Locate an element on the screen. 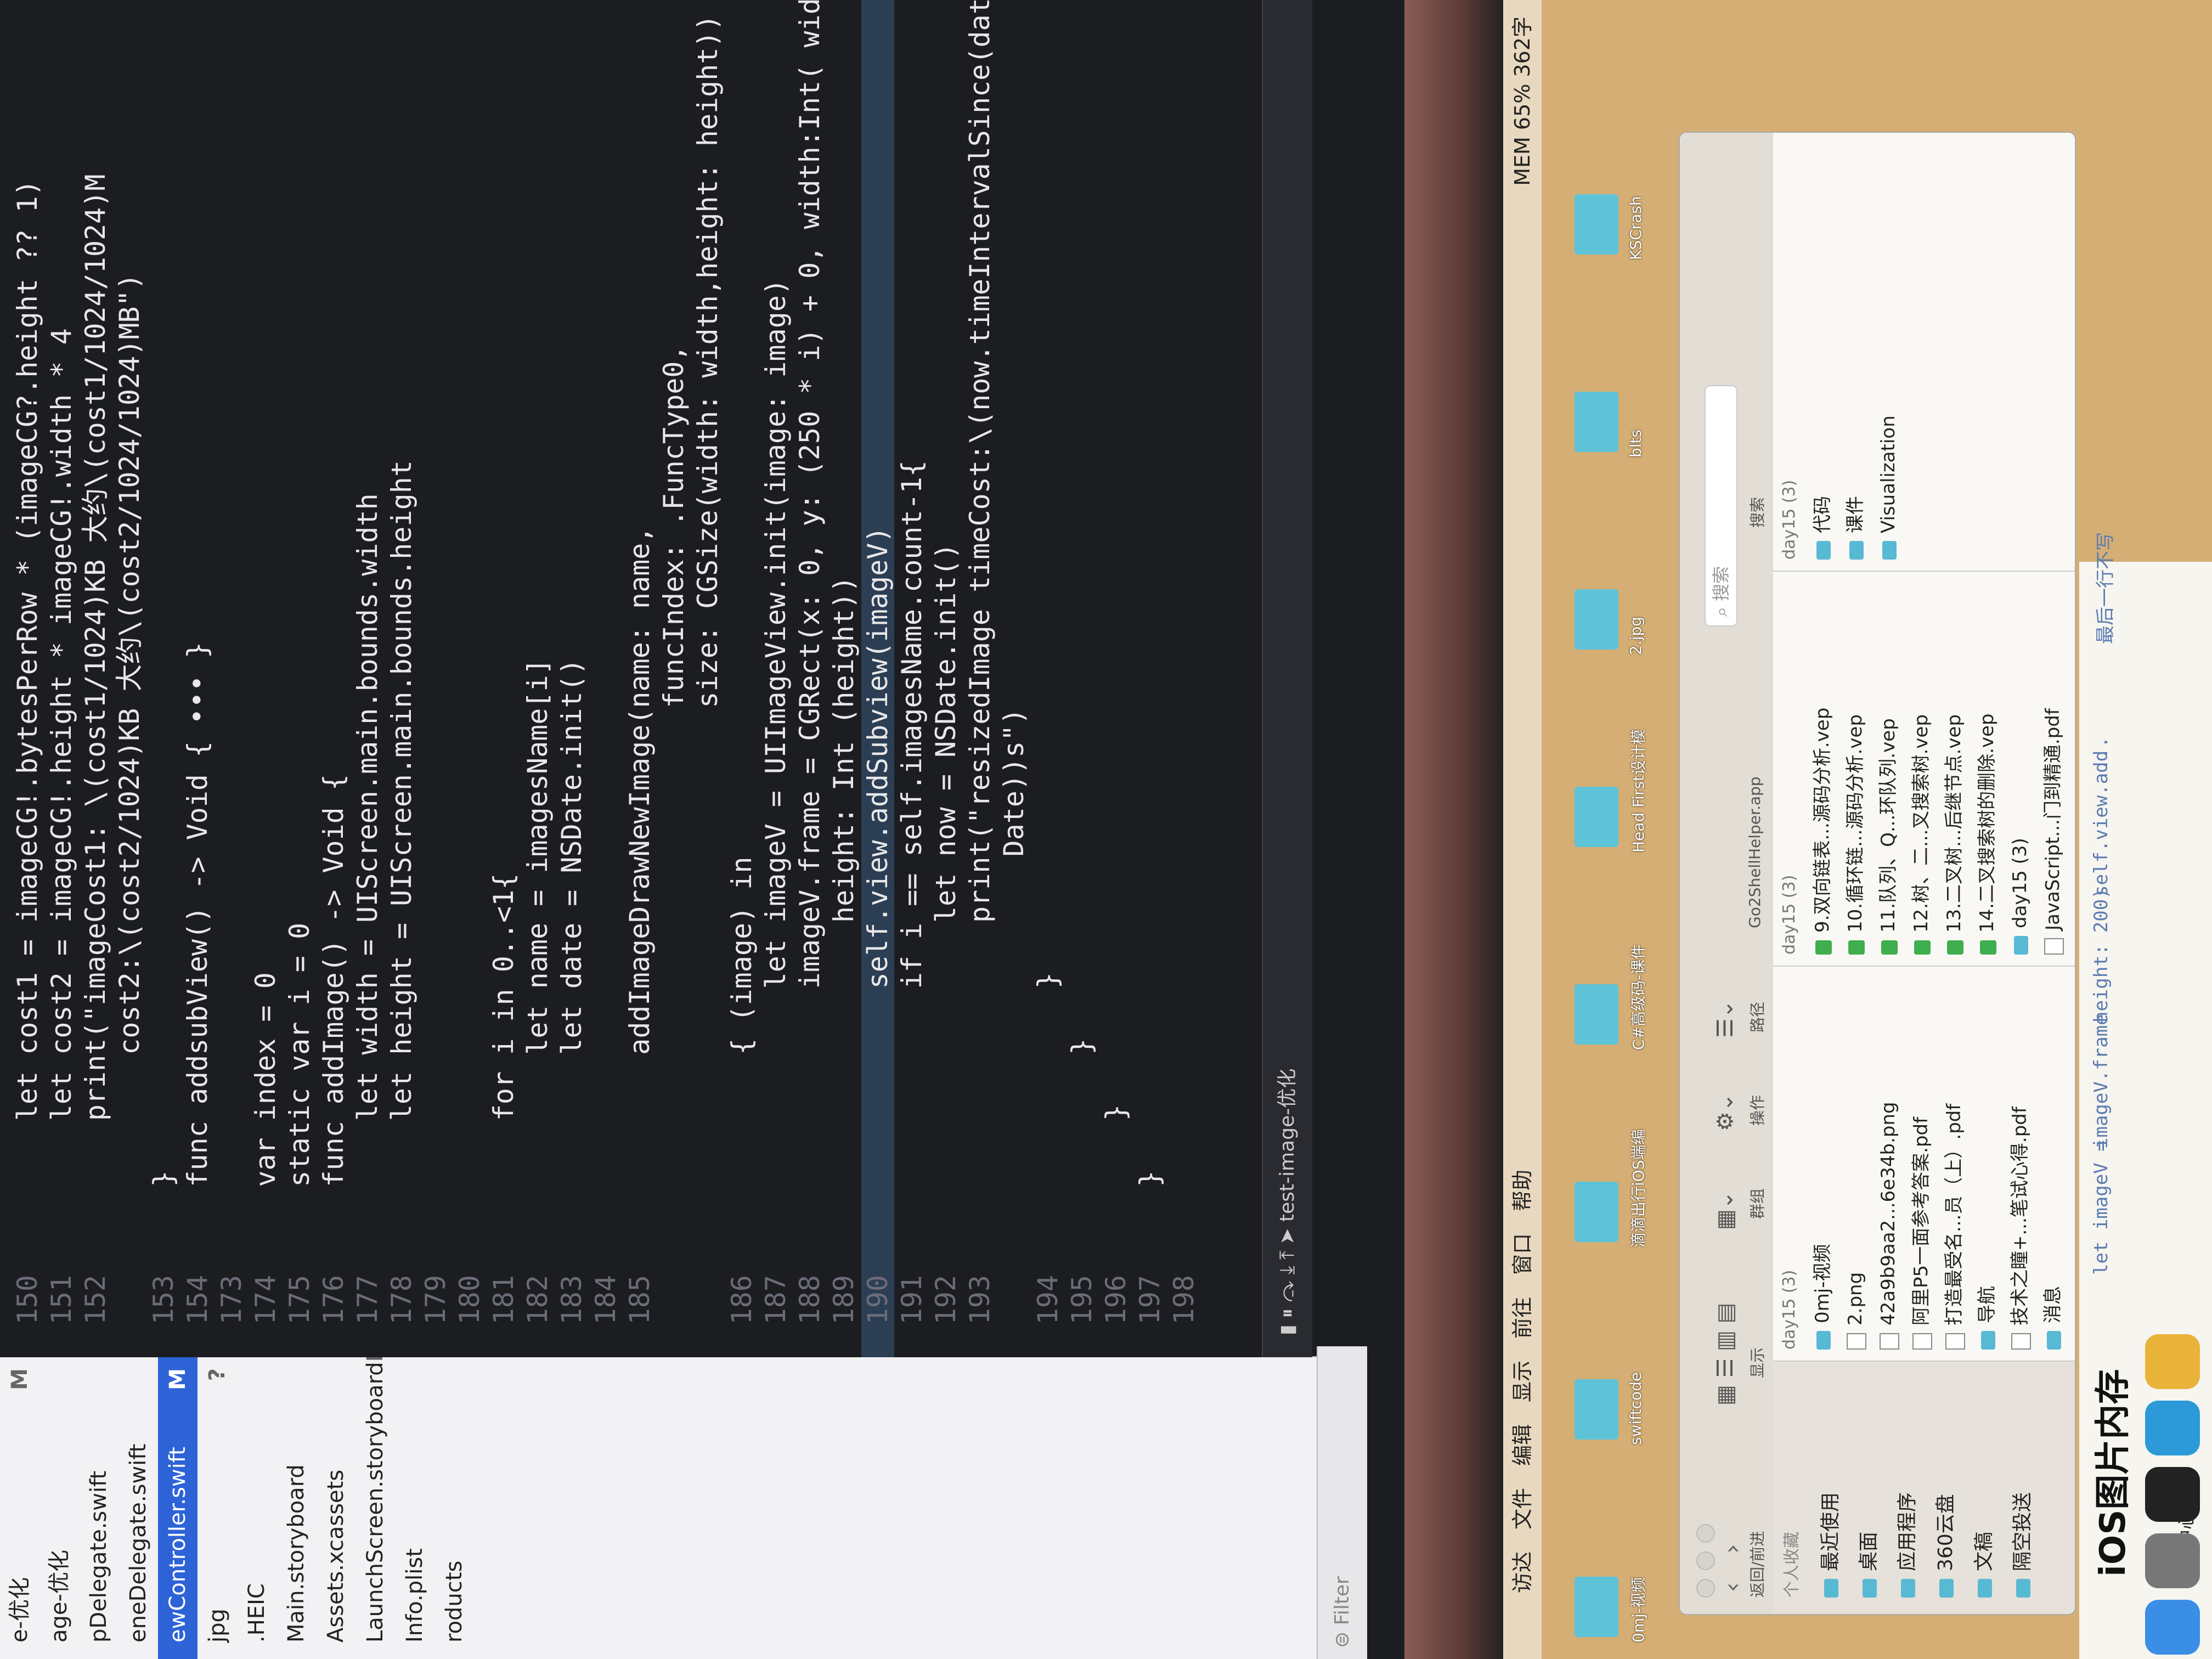  line-number: 185 is located at coordinates (639, 1305).